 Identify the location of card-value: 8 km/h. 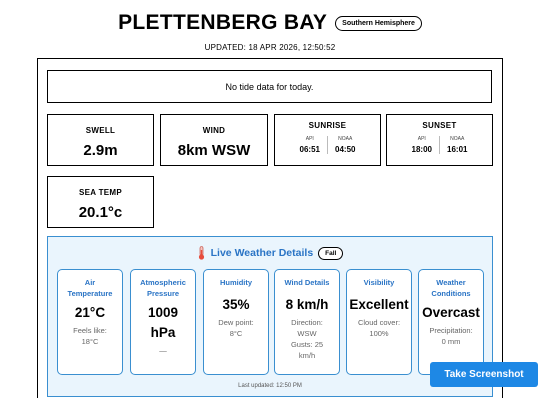
(307, 304).